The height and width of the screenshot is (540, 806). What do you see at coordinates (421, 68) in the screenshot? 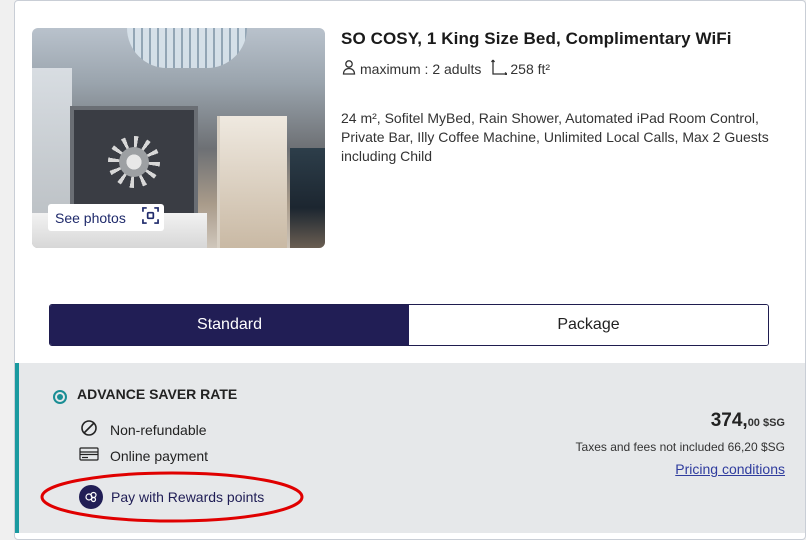
I see `occupancy-text: maximum : 2 adults` at bounding box center [421, 68].